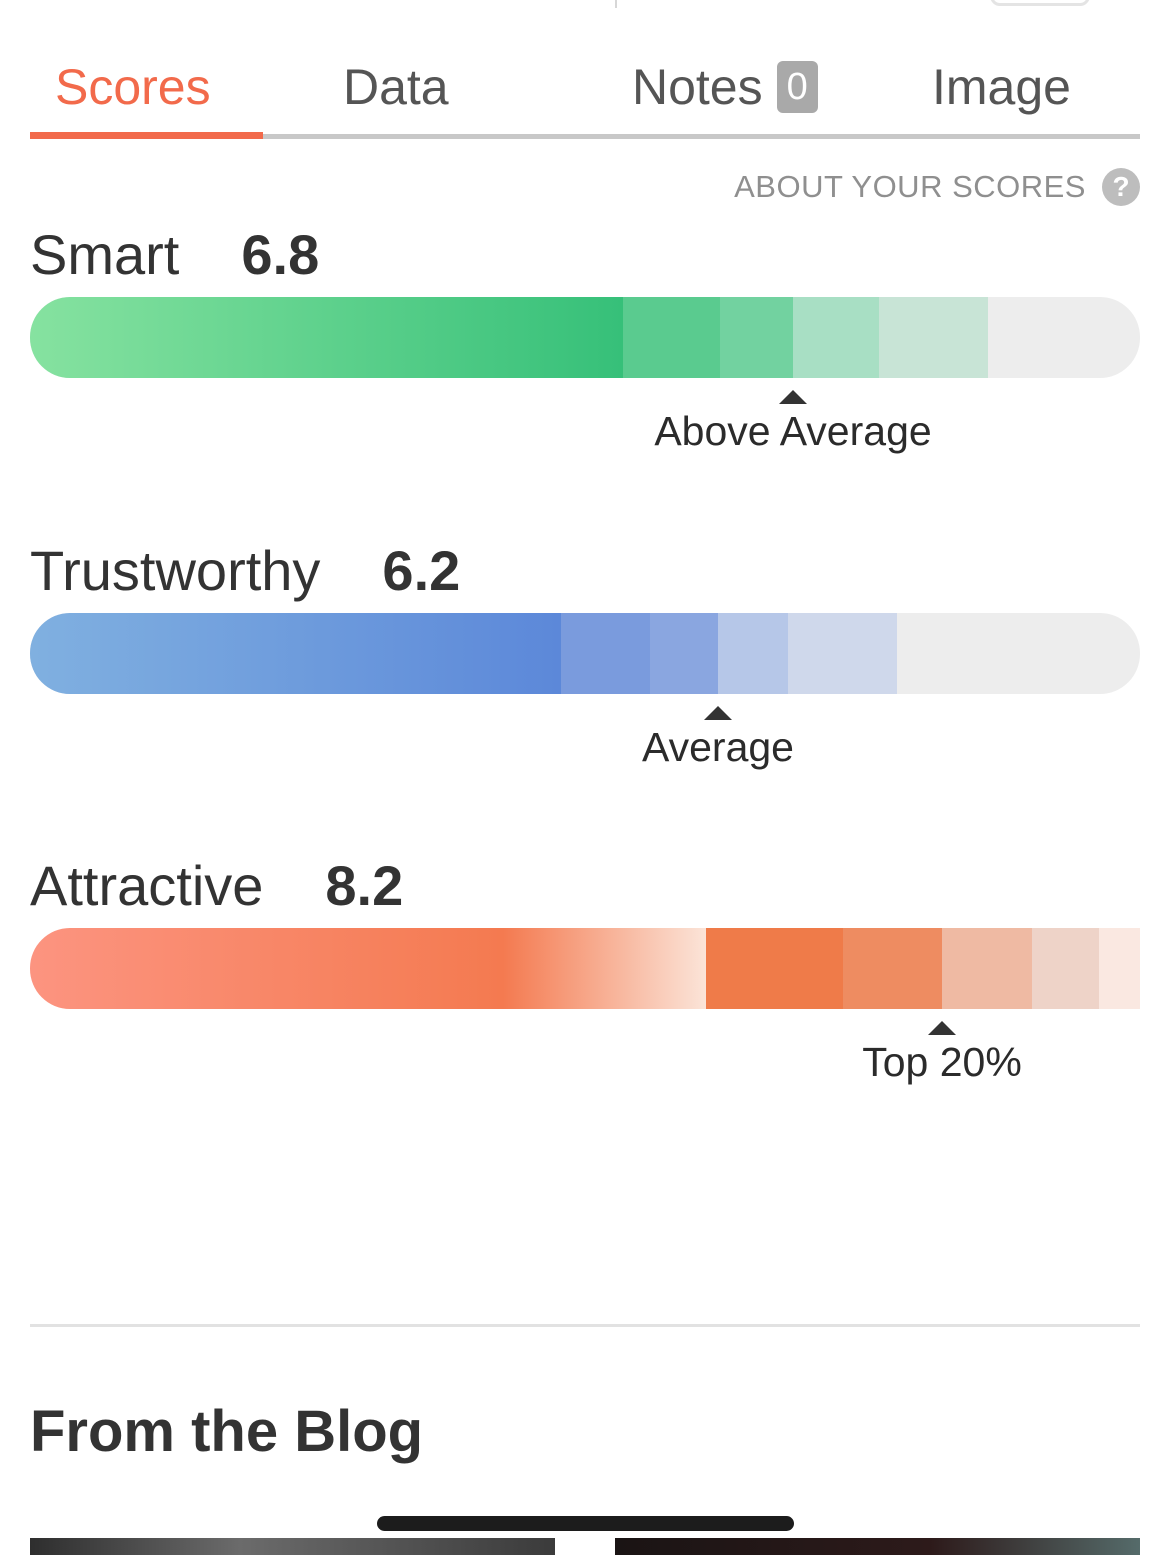  What do you see at coordinates (1121, 187) in the screenshot?
I see `help-icon: ?` at bounding box center [1121, 187].